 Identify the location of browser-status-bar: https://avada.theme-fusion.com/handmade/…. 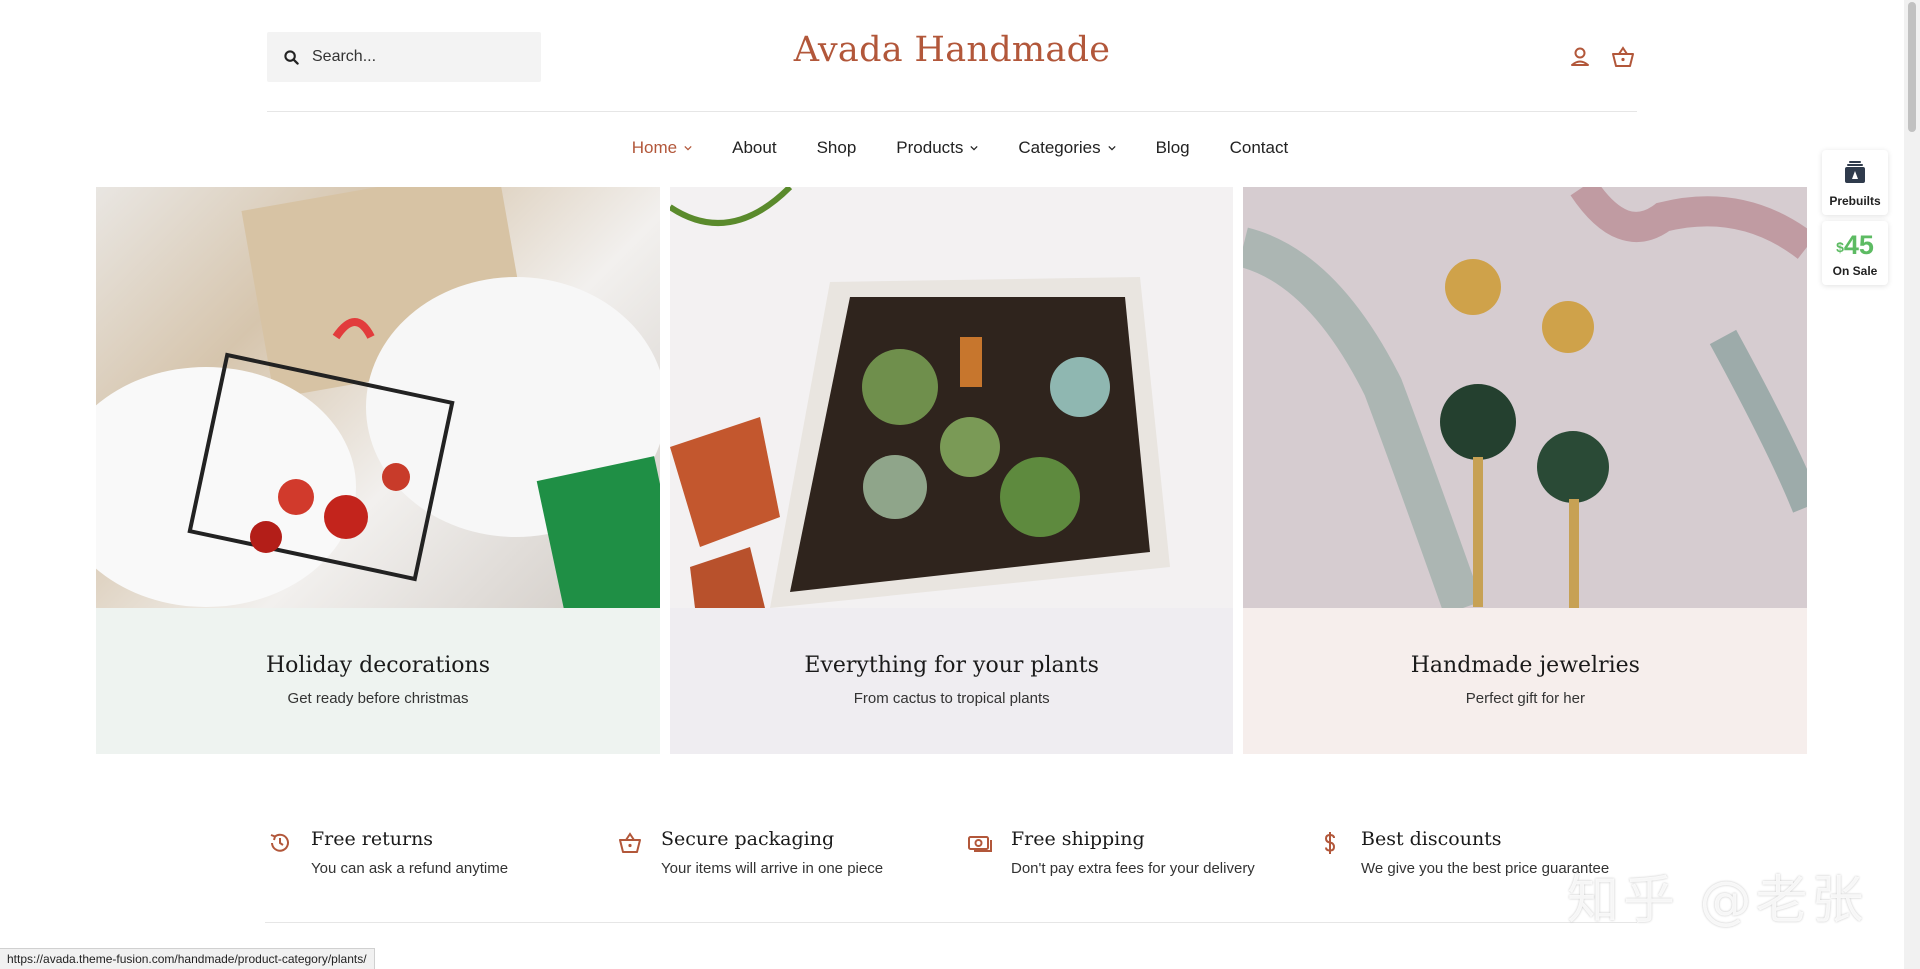
(187, 958).